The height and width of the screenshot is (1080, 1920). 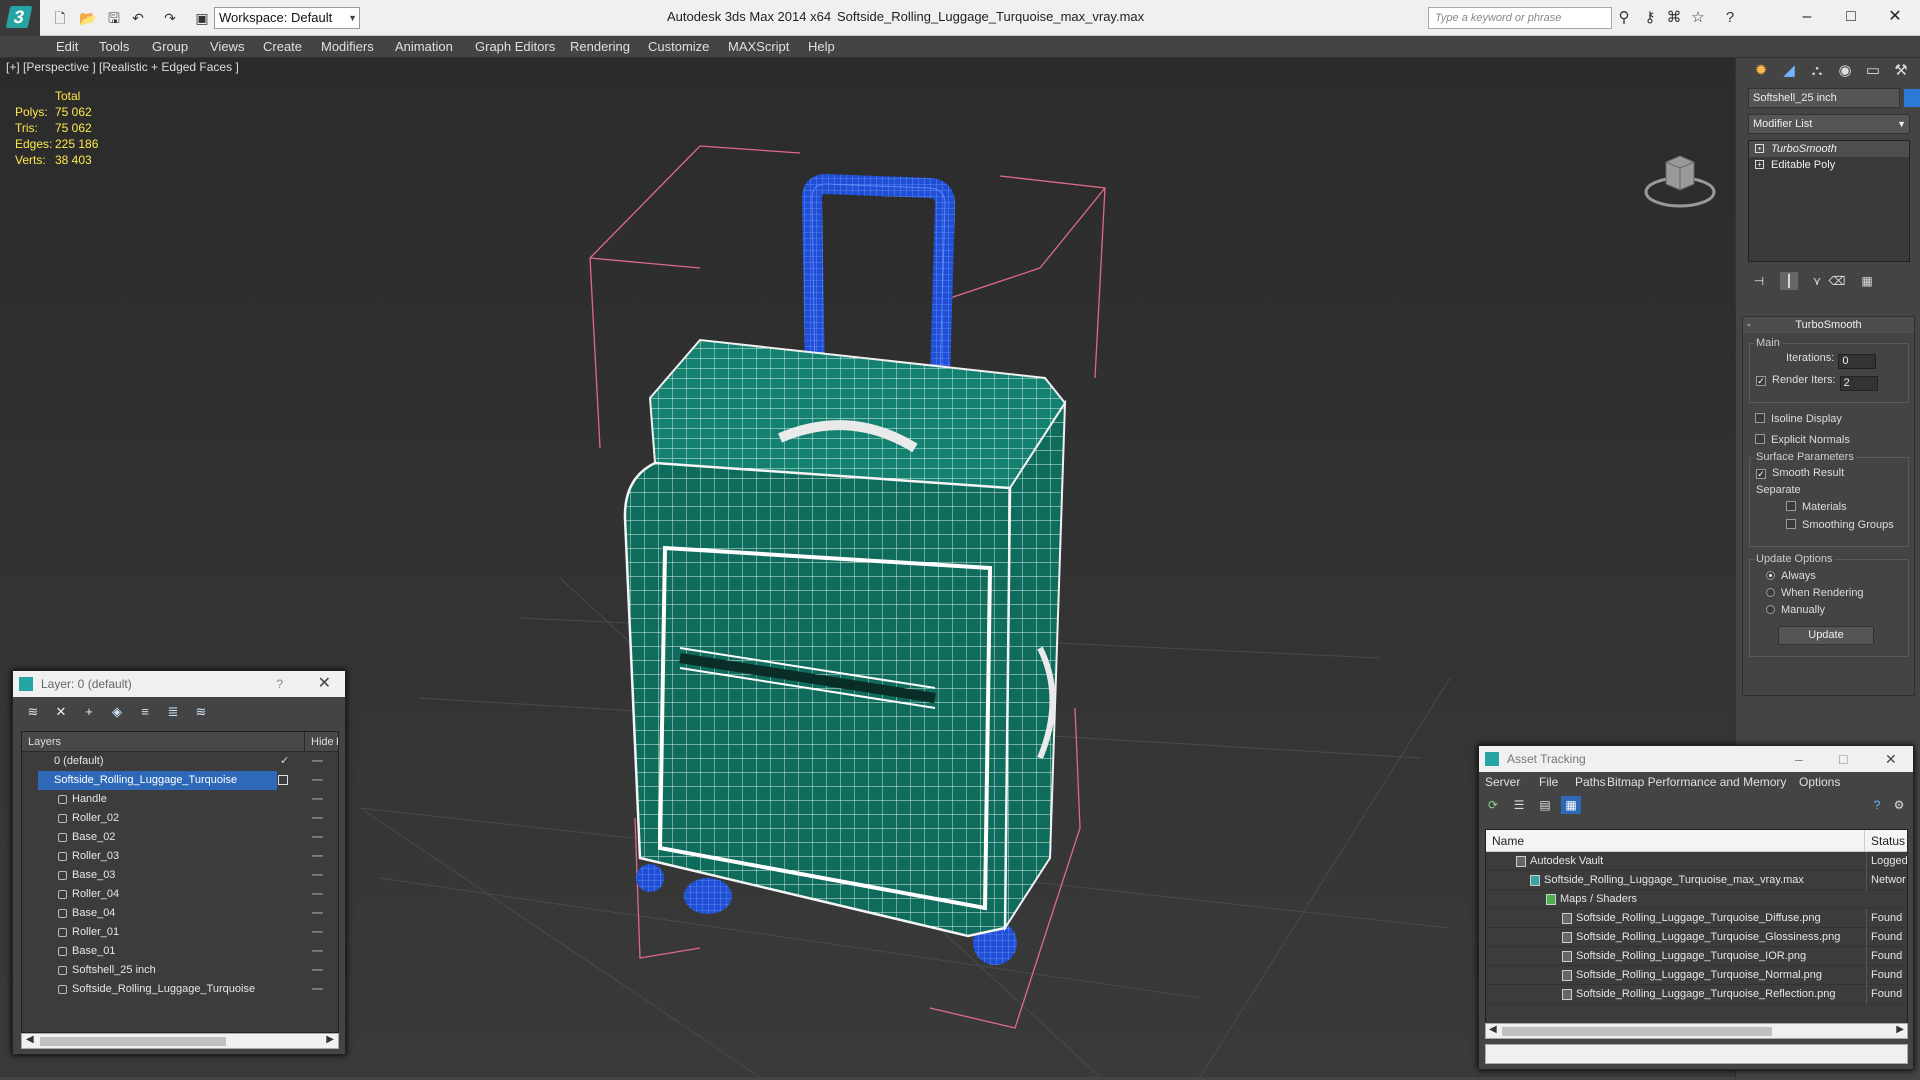 What do you see at coordinates (133, 1041) in the screenshot?
I see `scroll-thumb` at bounding box center [133, 1041].